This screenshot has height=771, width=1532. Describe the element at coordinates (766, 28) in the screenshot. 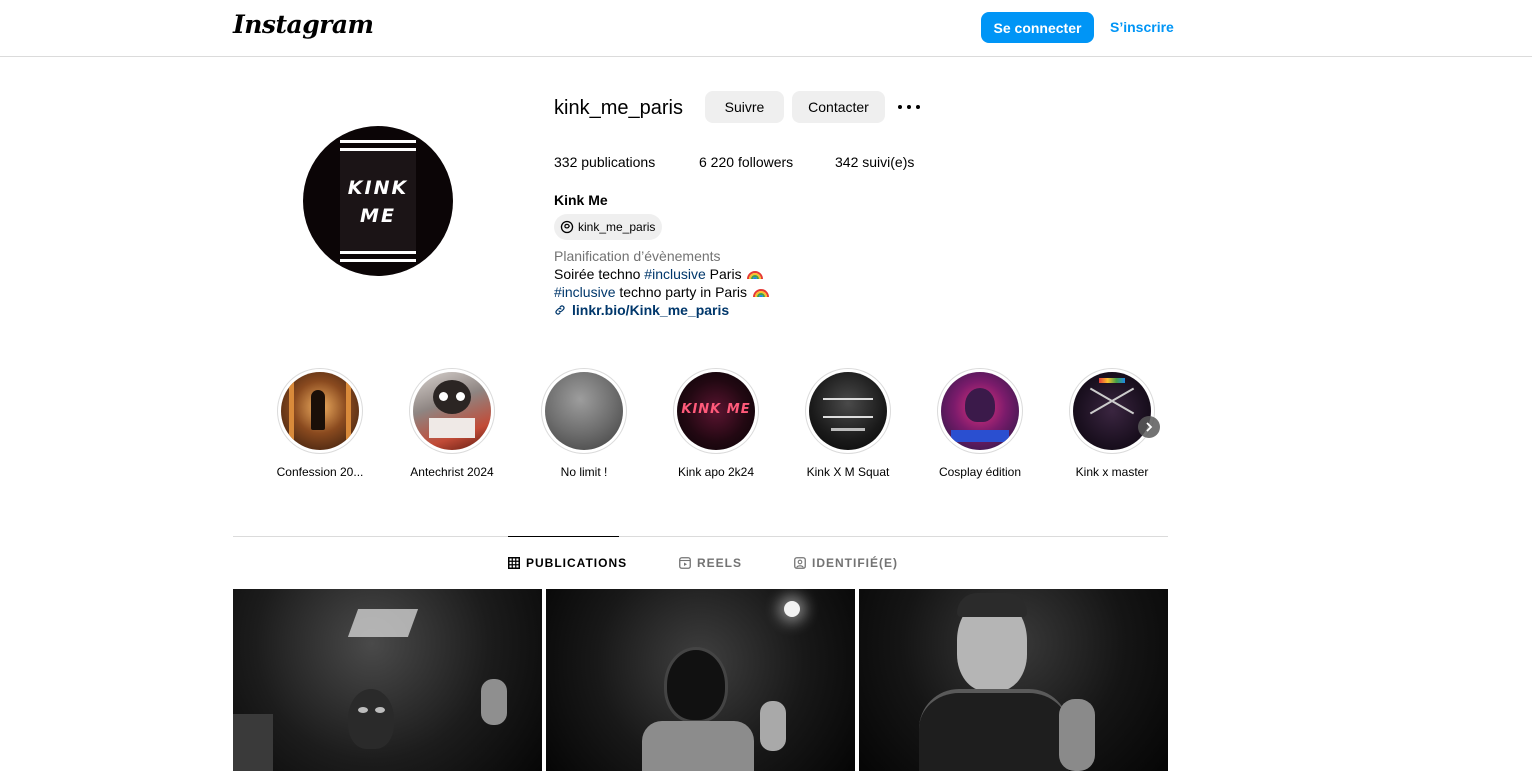

I see `top-navbar: Instagram Se connecter S’inscrire` at that location.